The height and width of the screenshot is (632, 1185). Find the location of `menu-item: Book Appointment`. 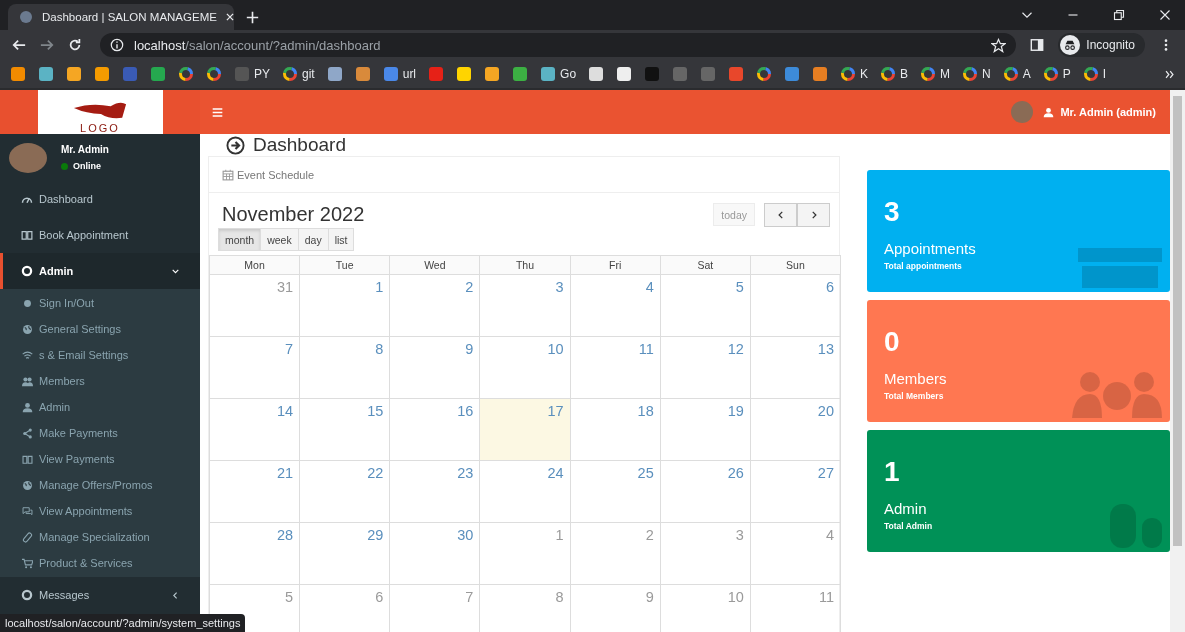

menu-item: Book Appointment is located at coordinates (100, 235).